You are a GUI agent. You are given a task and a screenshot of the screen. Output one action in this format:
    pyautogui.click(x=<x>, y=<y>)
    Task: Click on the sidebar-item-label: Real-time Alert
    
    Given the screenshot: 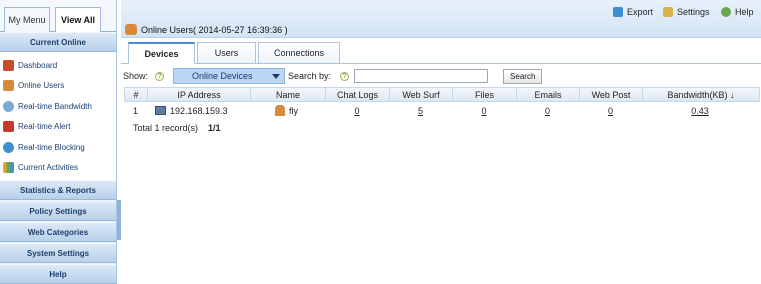 What is the action you would take?
    pyautogui.click(x=44, y=127)
    